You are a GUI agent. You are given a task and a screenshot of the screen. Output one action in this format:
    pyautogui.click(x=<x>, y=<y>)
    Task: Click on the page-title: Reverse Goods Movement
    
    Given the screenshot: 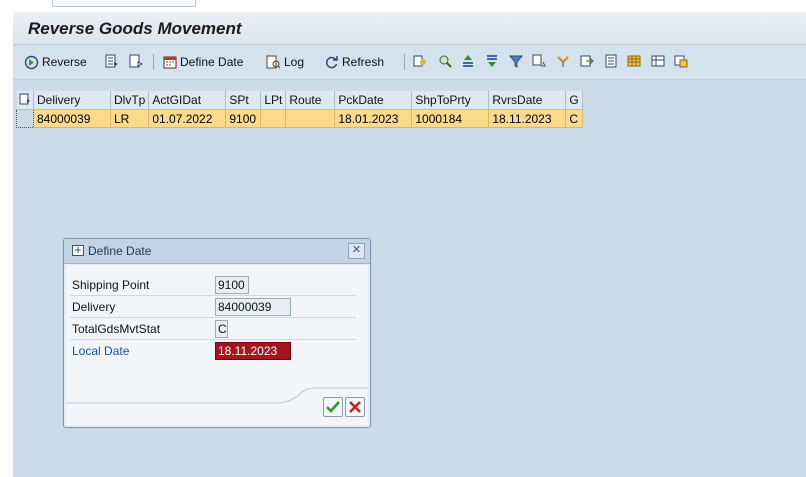 What is the action you would take?
    pyautogui.click(x=135, y=28)
    